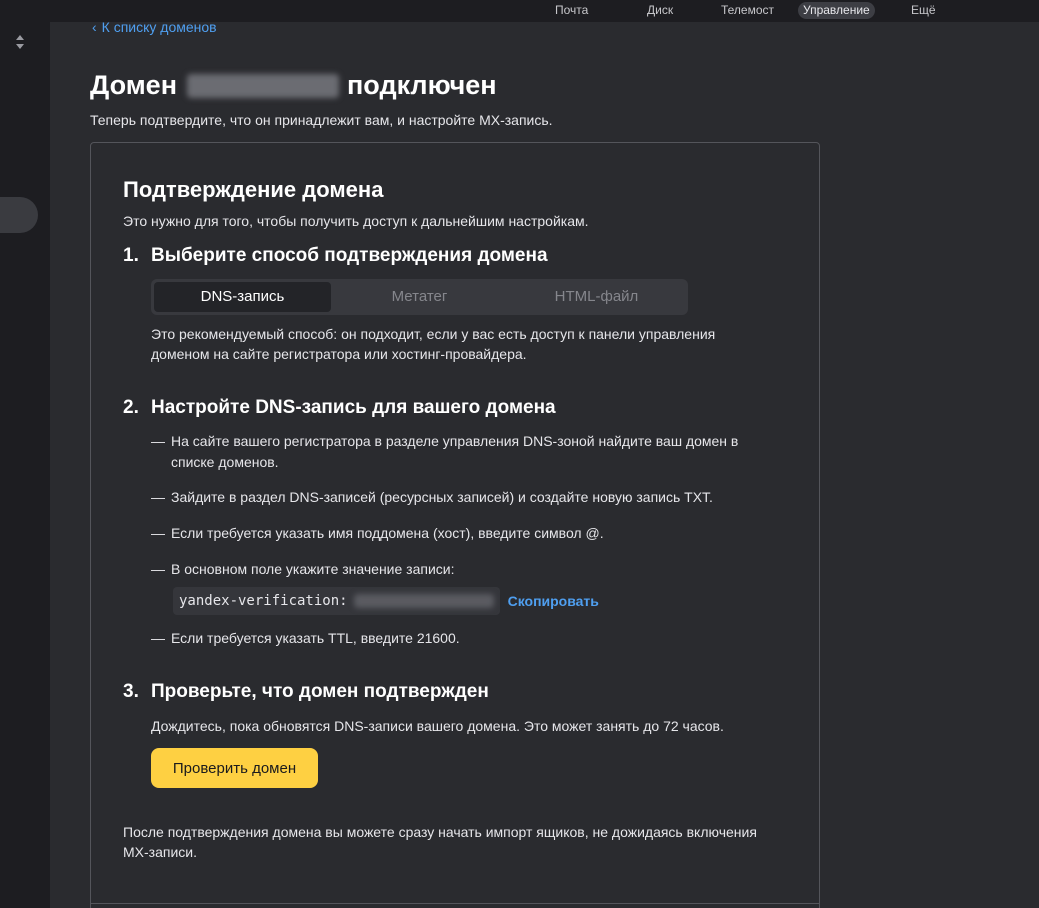 The height and width of the screenshot is (908, 1039). What do you see at coordinates (836, 10) in the screenshot?
I see `nav-item-management: Управление` at bounding box center [836, 10].